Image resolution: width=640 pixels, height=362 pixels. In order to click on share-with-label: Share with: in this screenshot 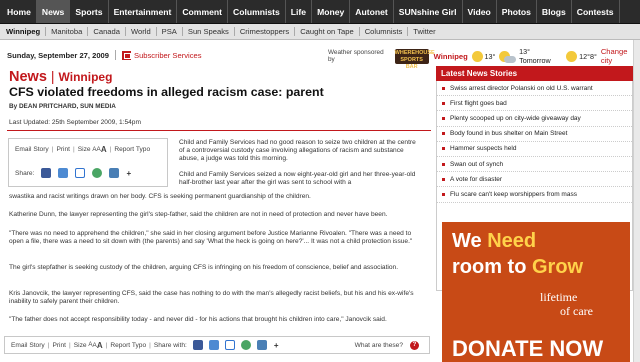, I will do `click(170, 345)`.